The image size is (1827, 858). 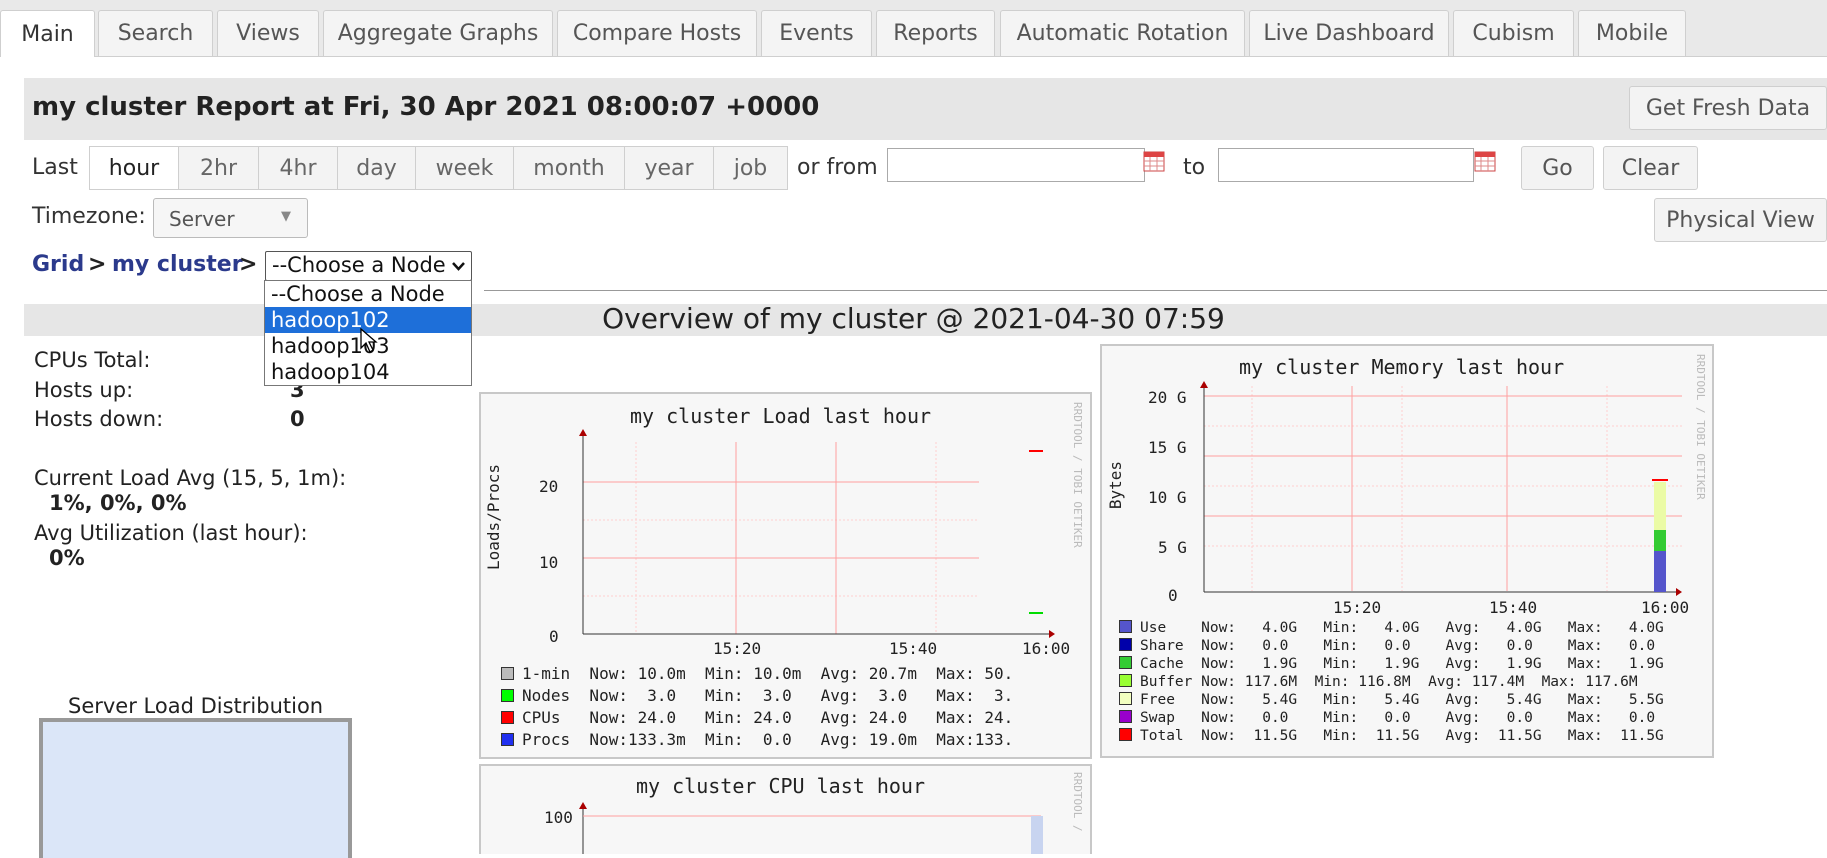 I want to click on cpu-y-arrow, so click(x=583, y=805).